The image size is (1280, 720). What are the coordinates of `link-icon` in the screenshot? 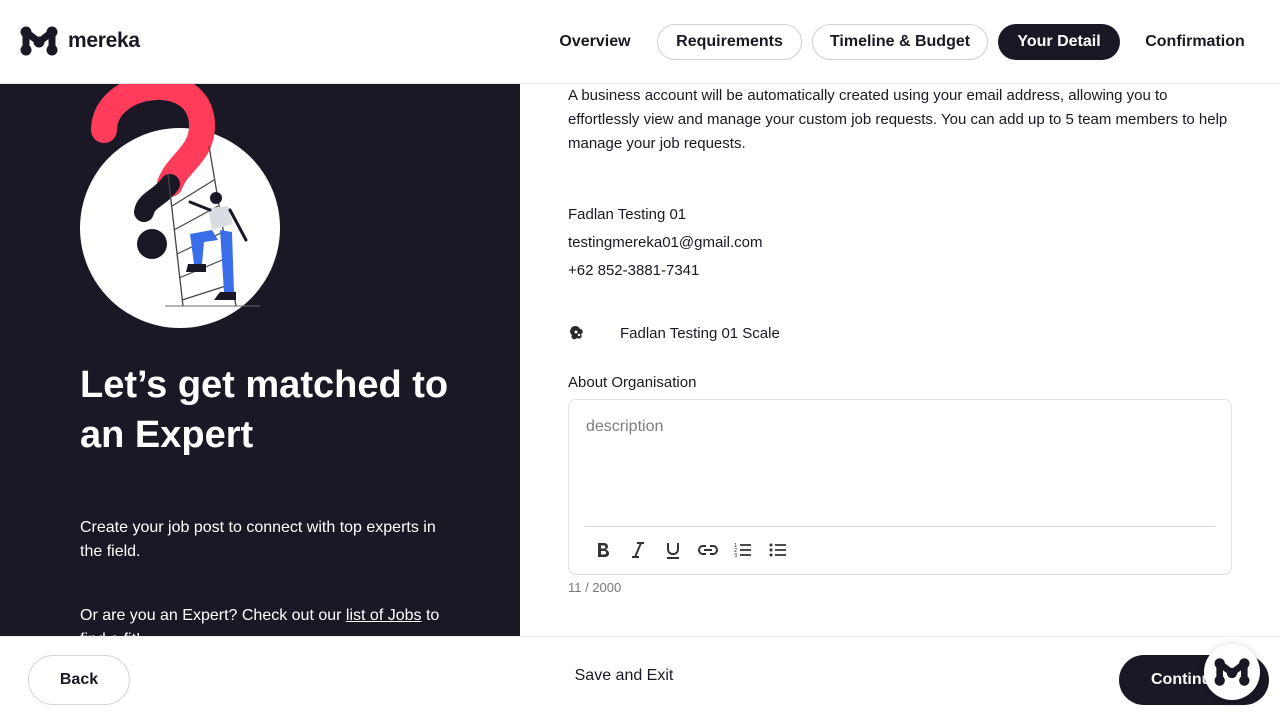 It's located at (708, 550).